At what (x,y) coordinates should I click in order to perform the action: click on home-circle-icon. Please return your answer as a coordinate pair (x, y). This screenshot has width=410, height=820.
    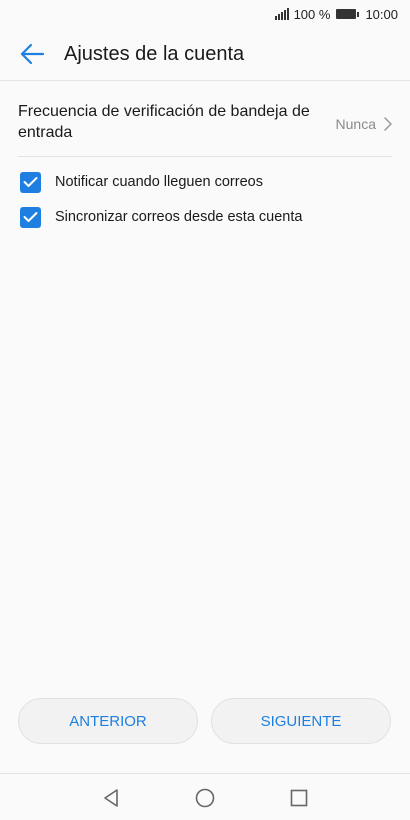
    Looking at the image, I should click on (205, 797).